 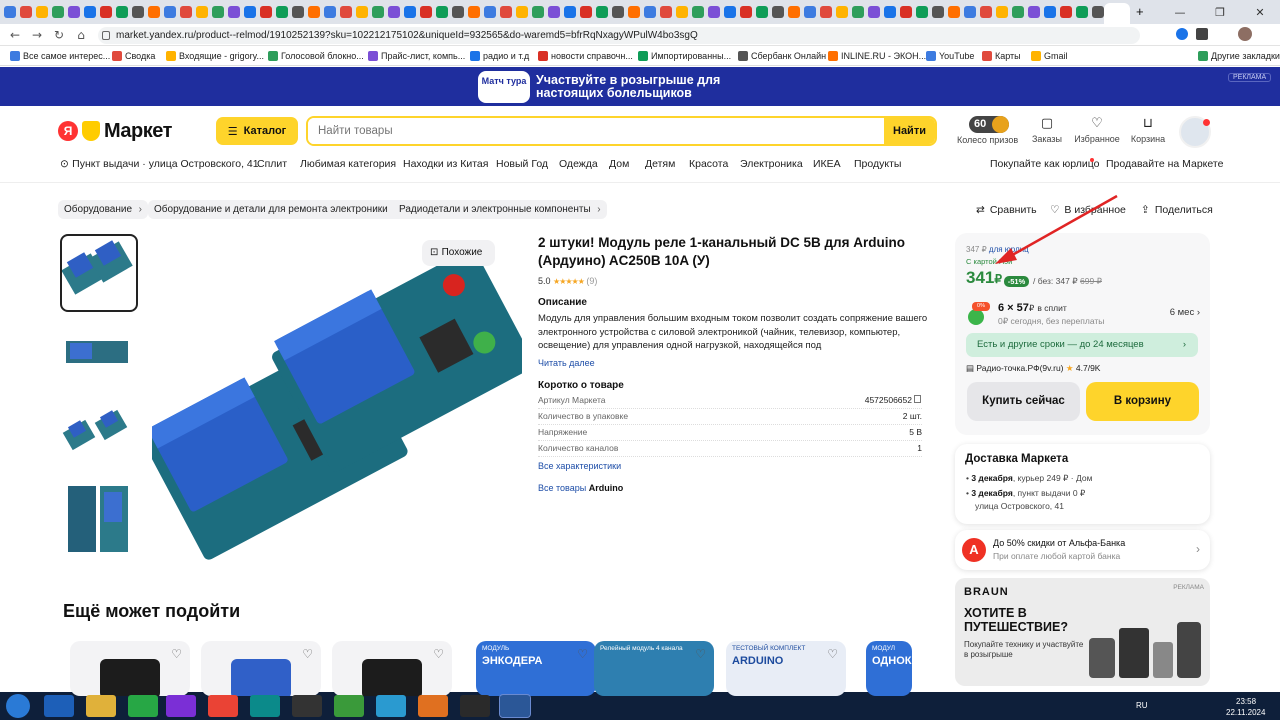 What do you see at coordinates (337, 400) in the screenshot?
I see `product-main-image` at bounding box center [337, 400].